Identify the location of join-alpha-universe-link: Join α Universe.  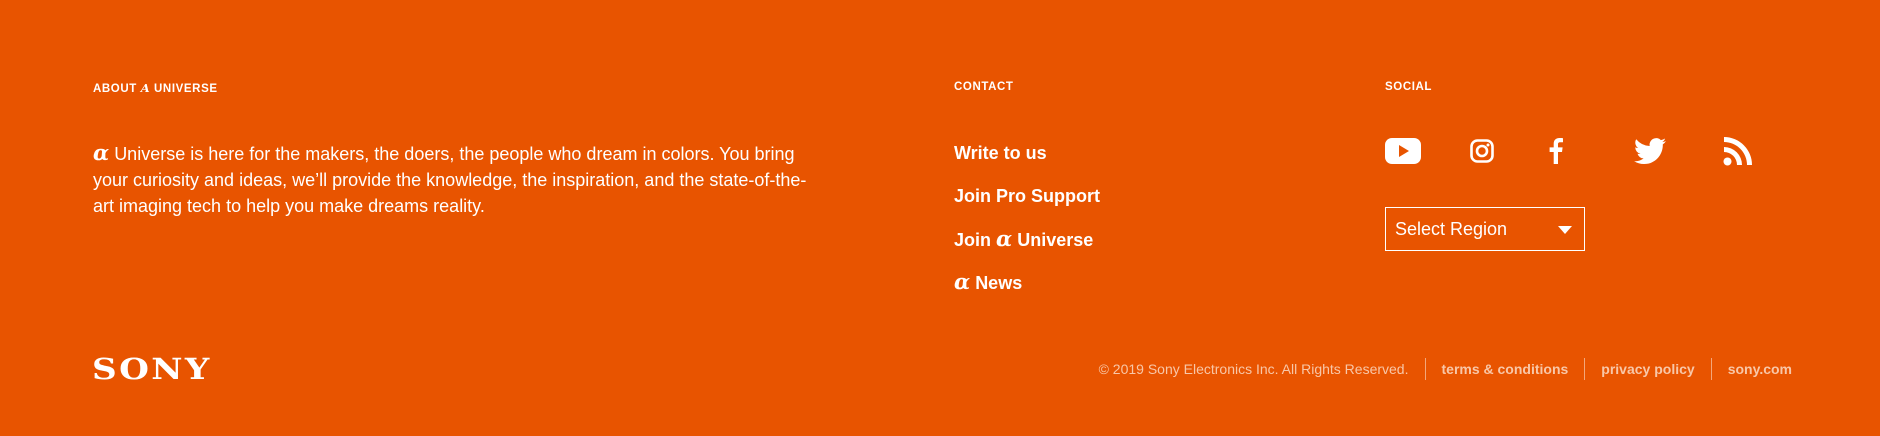
(1024, 238).